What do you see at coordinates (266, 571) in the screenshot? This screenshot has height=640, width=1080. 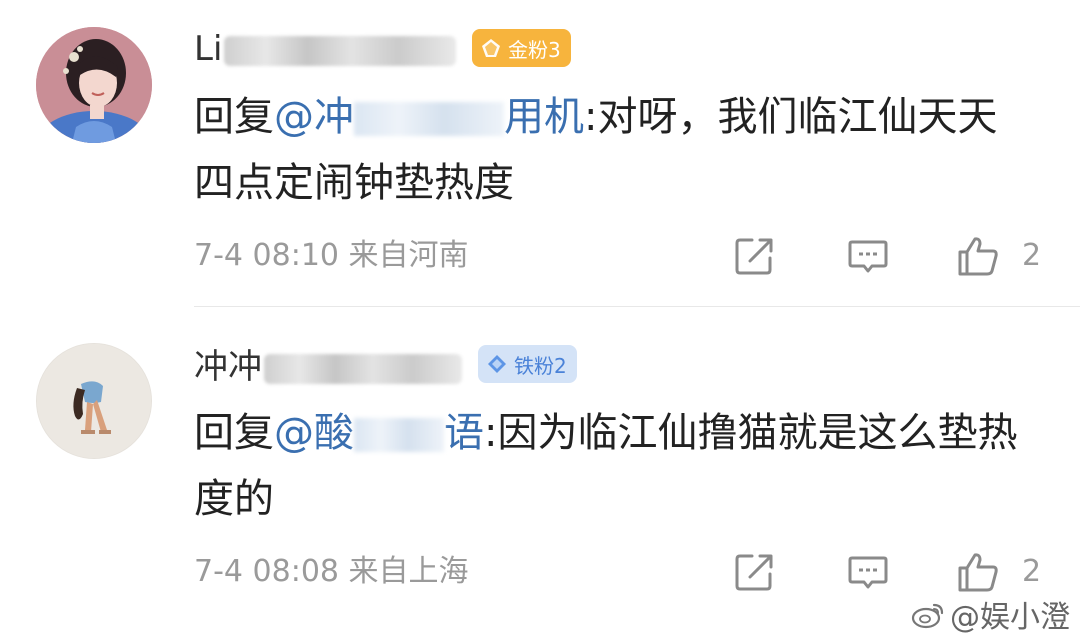 I see `comment-time: 7-4 08:08` at bounding box center [266, 571].